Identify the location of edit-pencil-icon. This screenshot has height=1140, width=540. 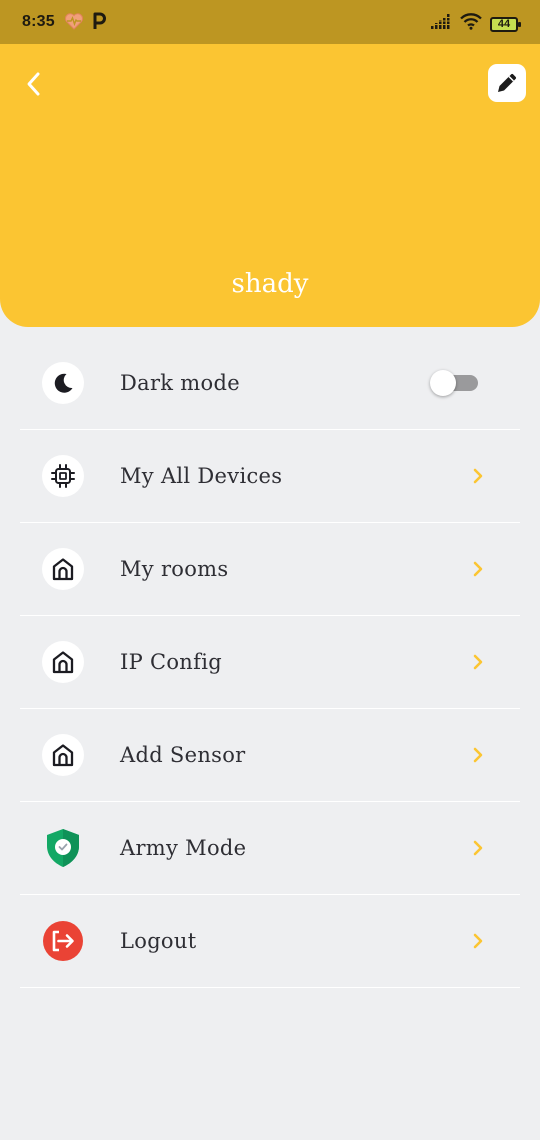
(507, 83).